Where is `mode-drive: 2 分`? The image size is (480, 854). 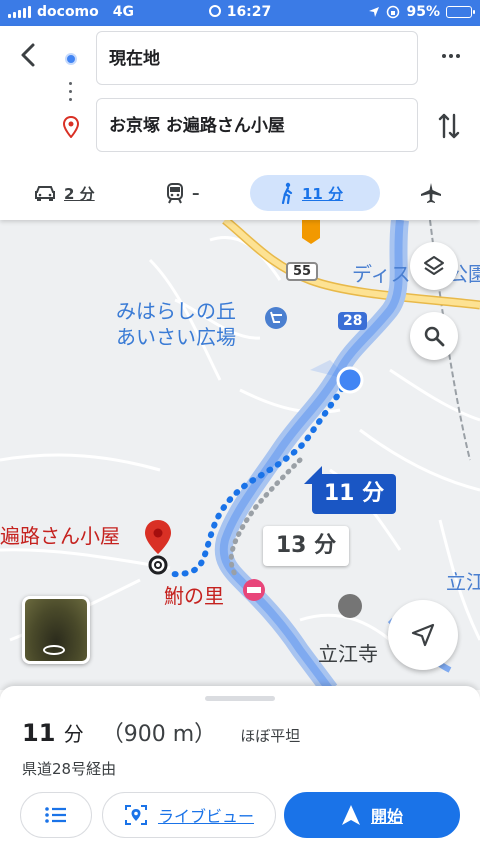 mode-drive: 2 分 is located at coordinates (64, 193).